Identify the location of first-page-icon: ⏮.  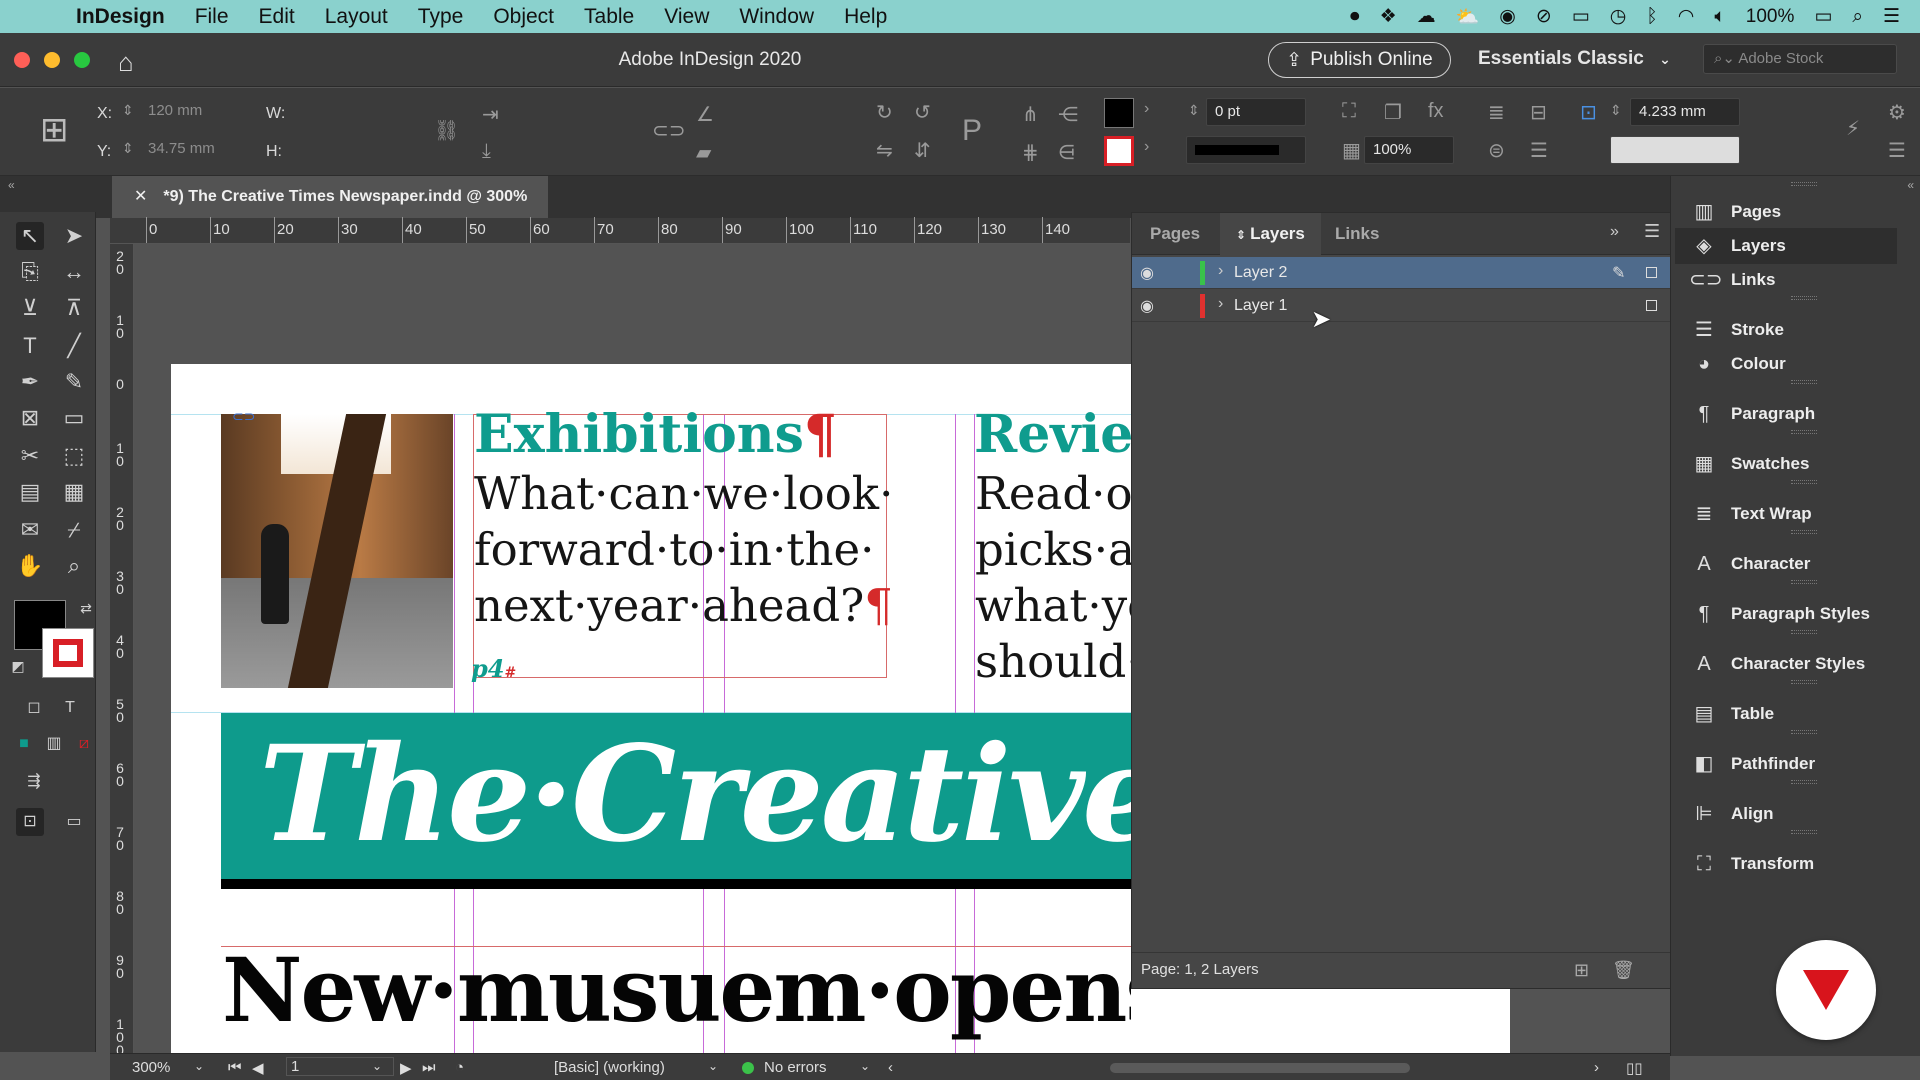
(235, 1067).